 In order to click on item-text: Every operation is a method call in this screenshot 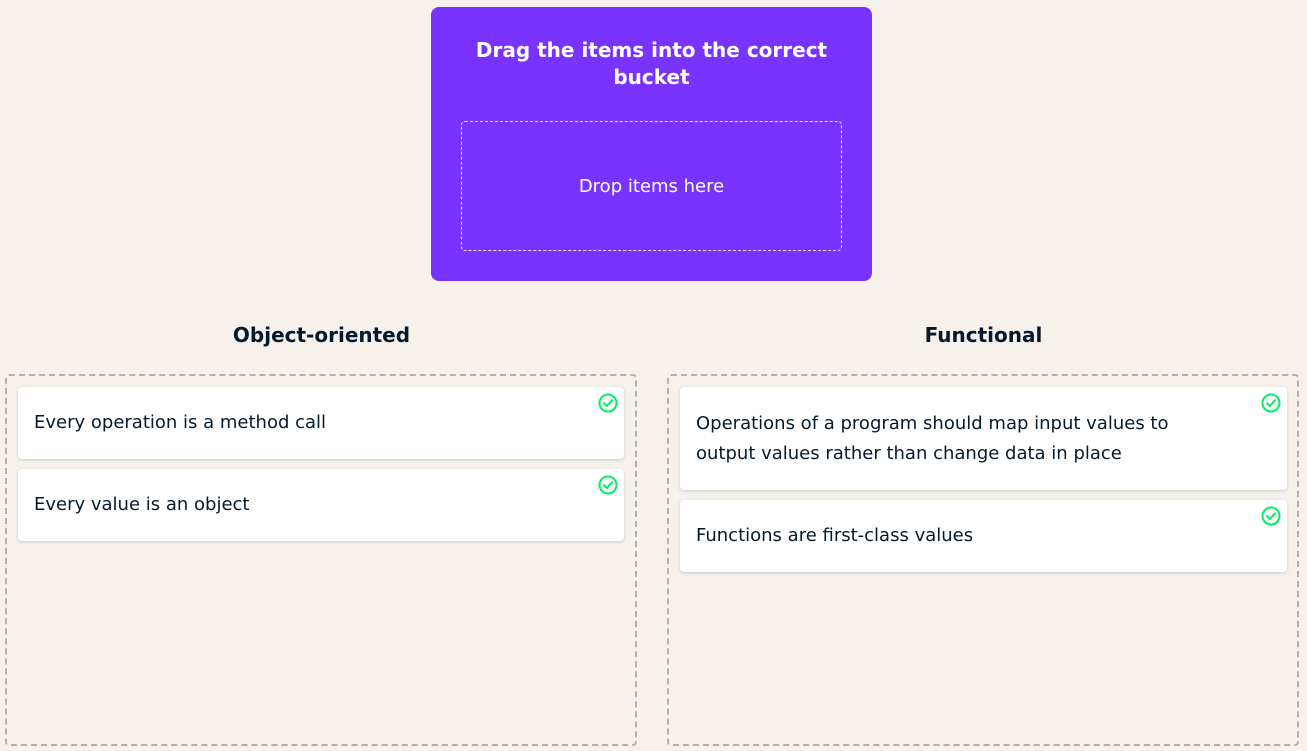, I will do `click(180, 422)`.